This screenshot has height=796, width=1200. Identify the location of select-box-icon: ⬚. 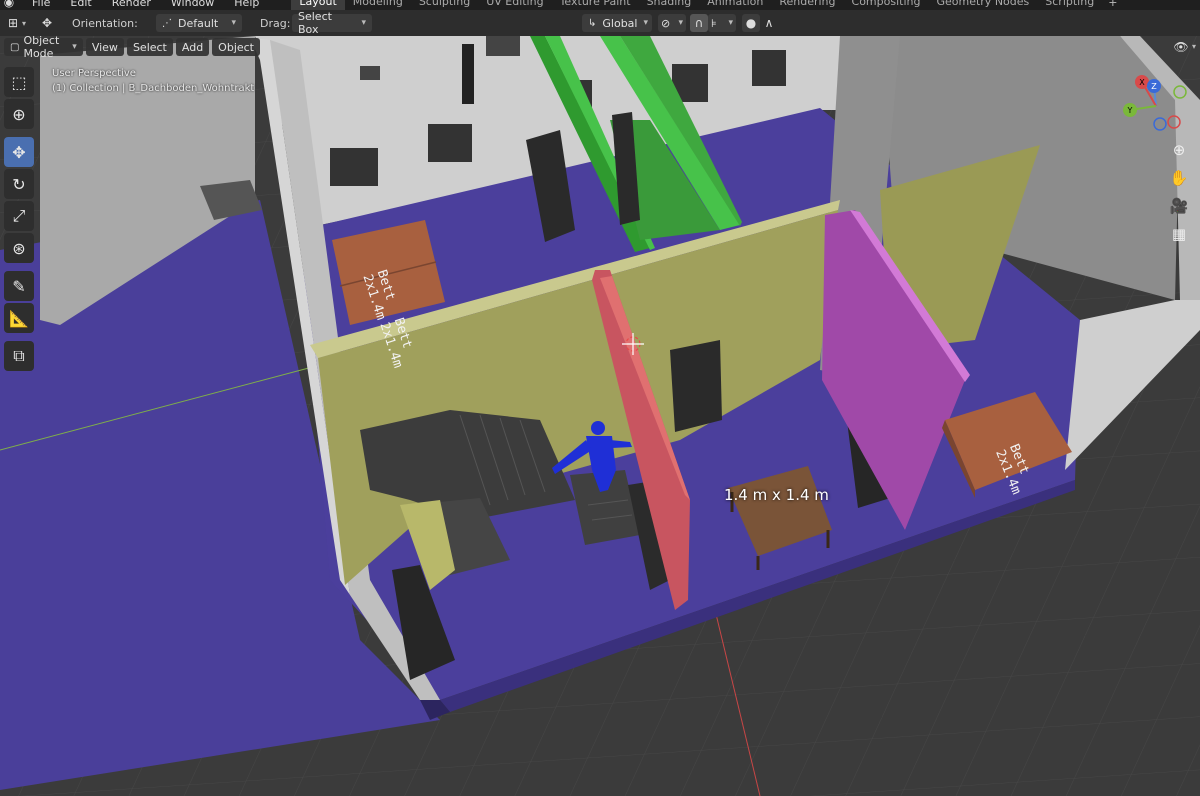
(19, 82).